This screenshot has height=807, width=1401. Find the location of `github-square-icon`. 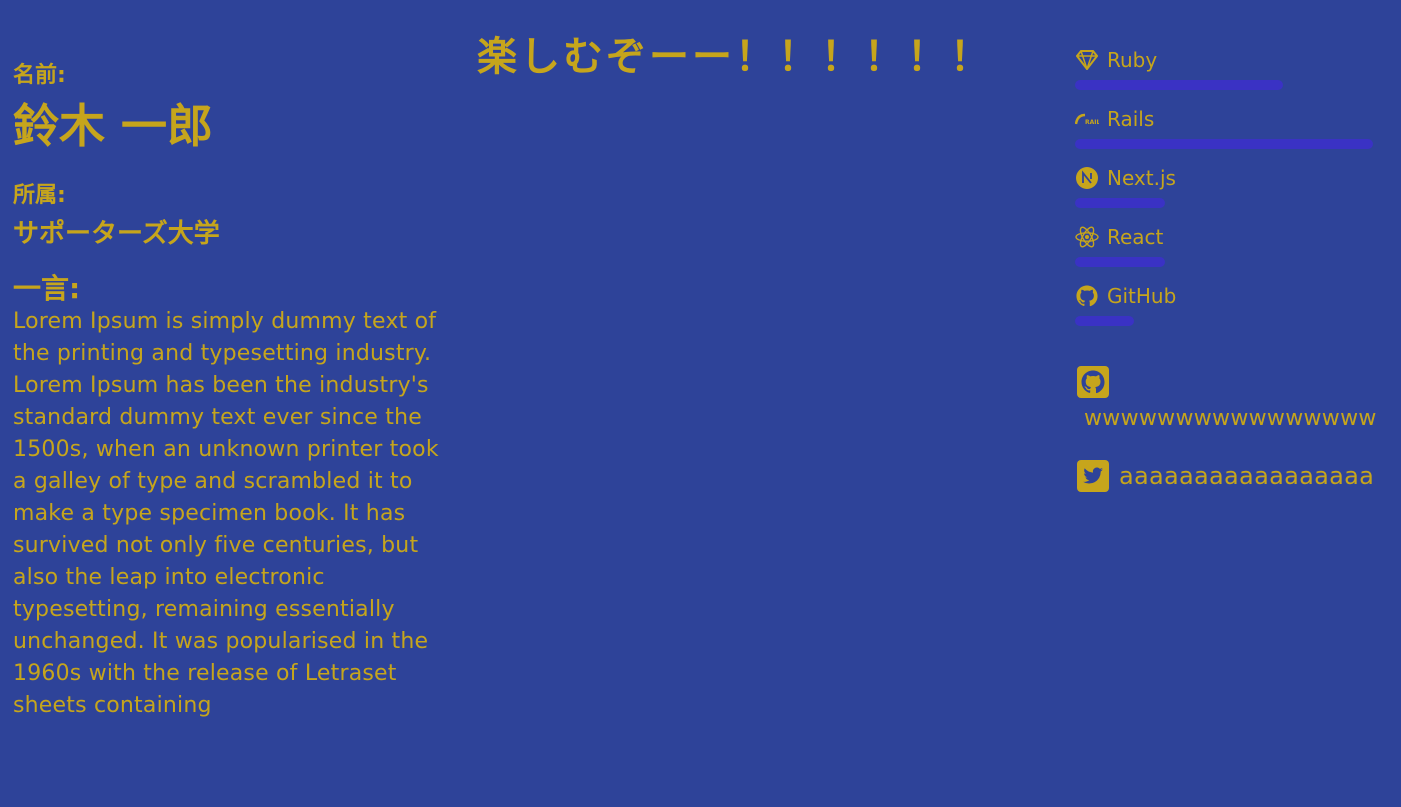

github-square-icon is located at coordinates (1093, 382).